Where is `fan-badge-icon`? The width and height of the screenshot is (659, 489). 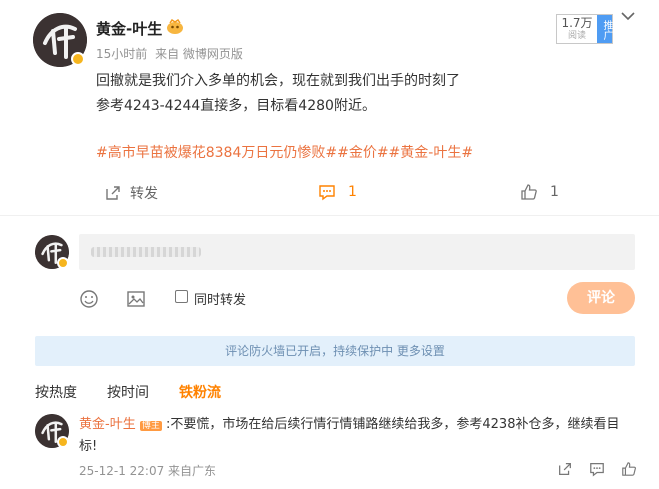 fan-badge-icon is located at coordinates (175, 26).